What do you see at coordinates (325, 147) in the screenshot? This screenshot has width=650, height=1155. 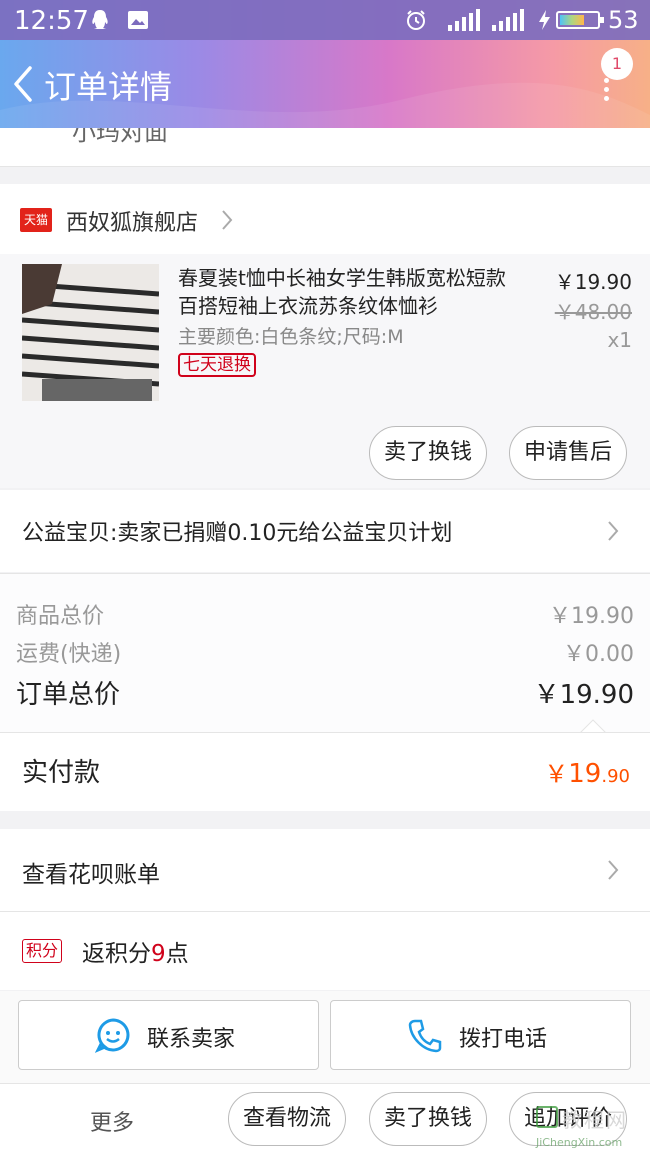 I see `address-section: 小玛对面` at bounding box center [325, 147].